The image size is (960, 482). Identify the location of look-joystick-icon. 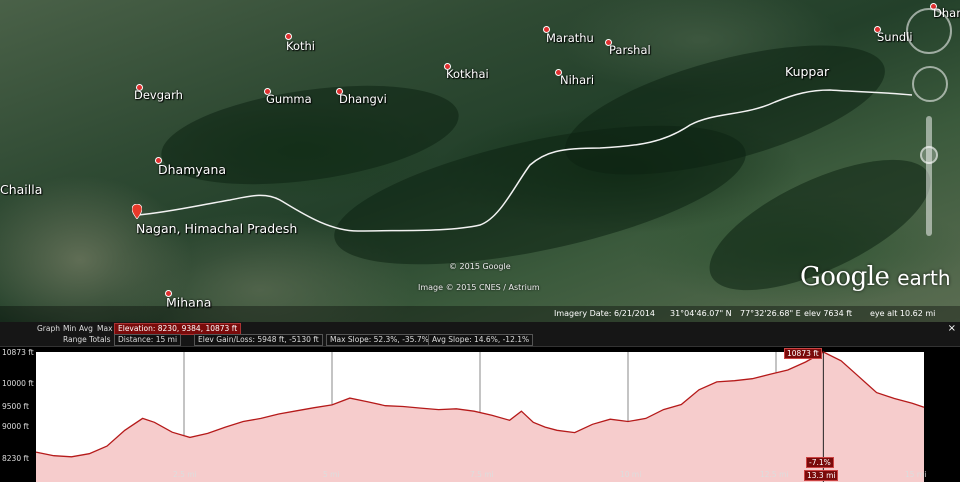
(930, 84).